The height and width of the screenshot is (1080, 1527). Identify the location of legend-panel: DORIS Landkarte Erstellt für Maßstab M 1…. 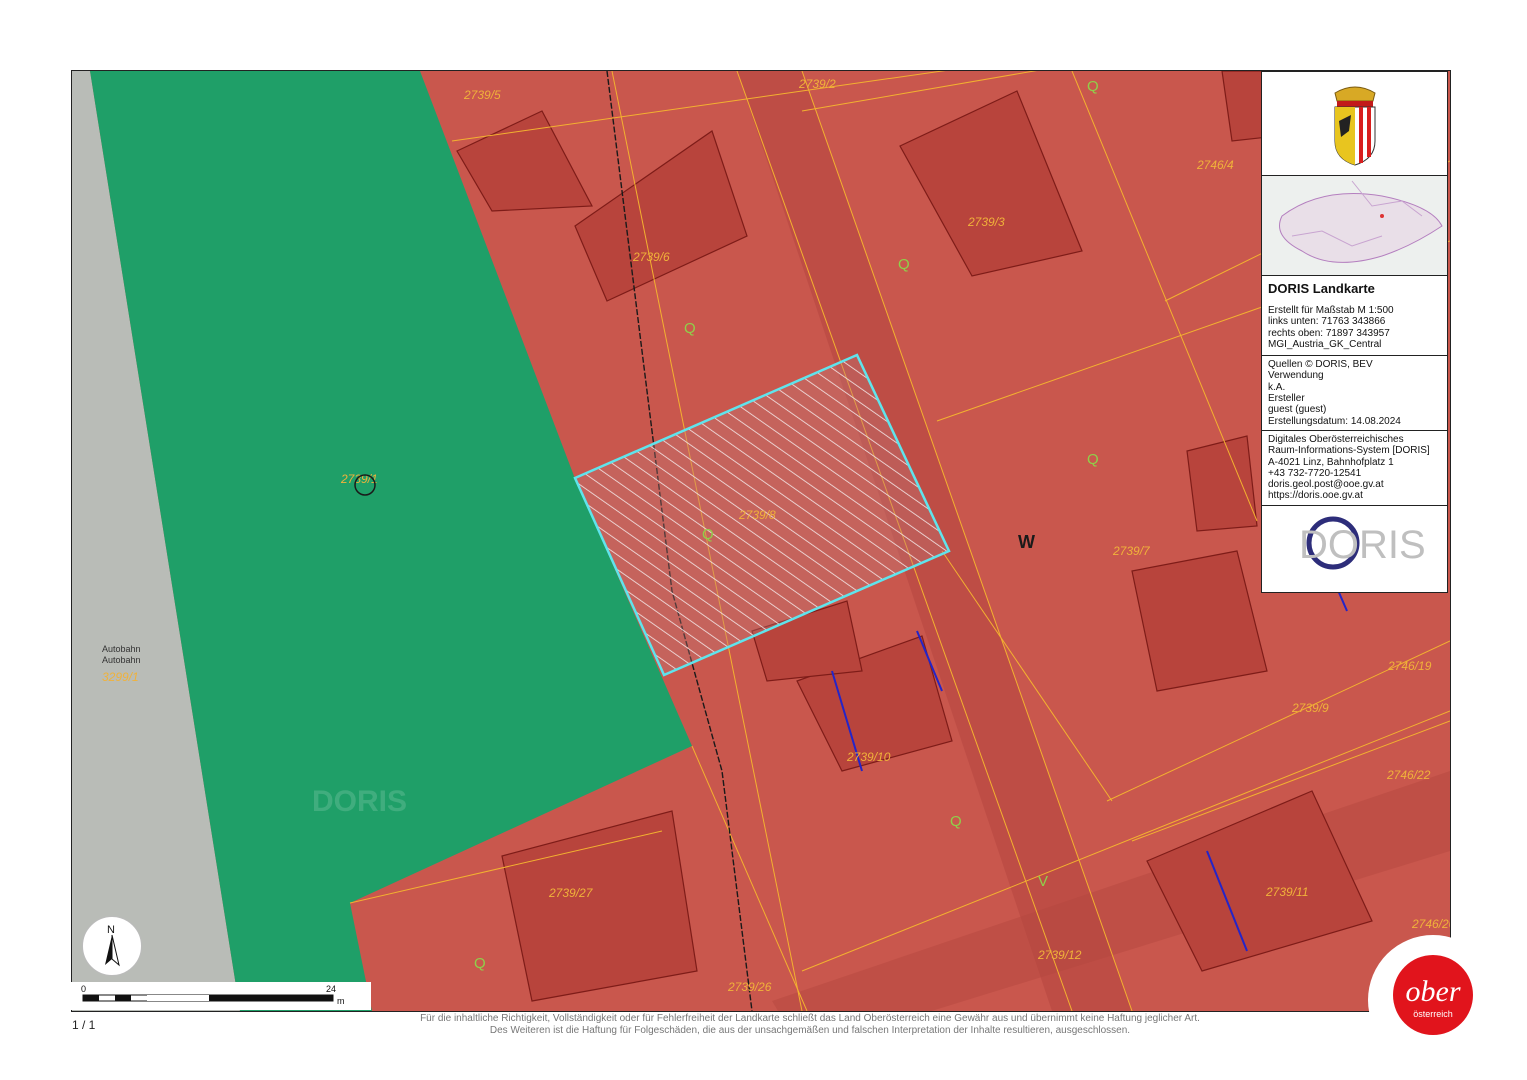
(1354, 332).